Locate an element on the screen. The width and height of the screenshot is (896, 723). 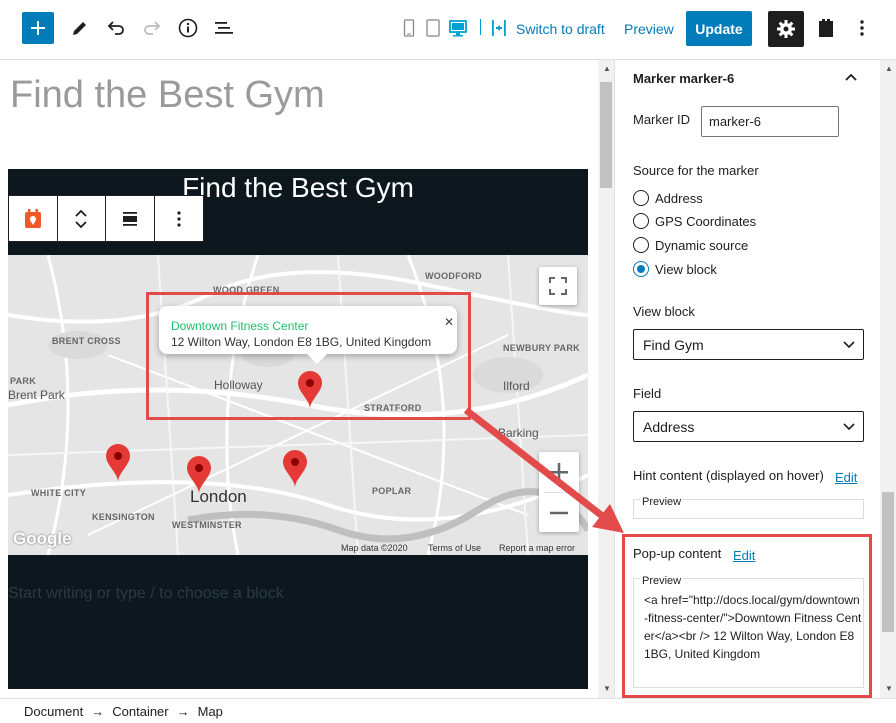
panel-title: Marker marker-6 is located at coordinates (683, 78).